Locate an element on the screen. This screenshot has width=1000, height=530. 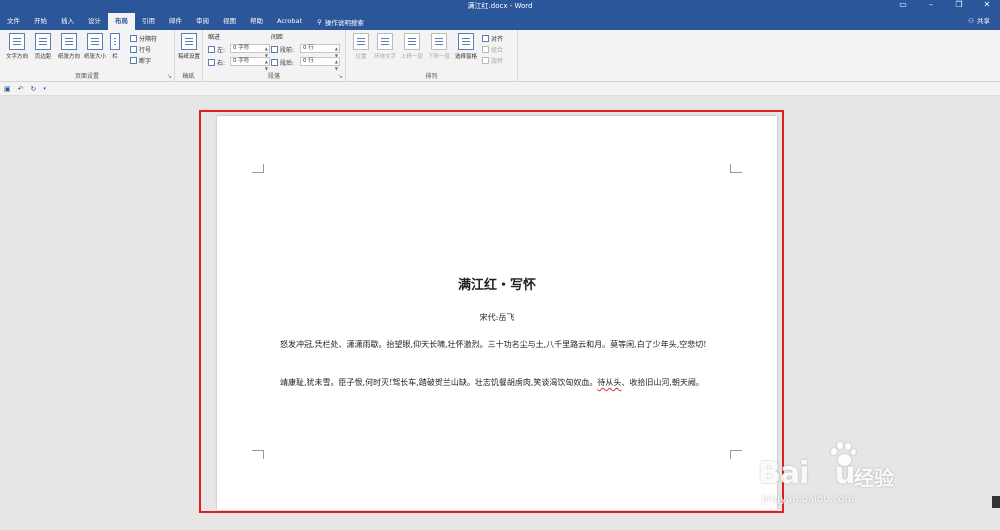
restore-icon: ❐ is located at coordinates (959, 4).